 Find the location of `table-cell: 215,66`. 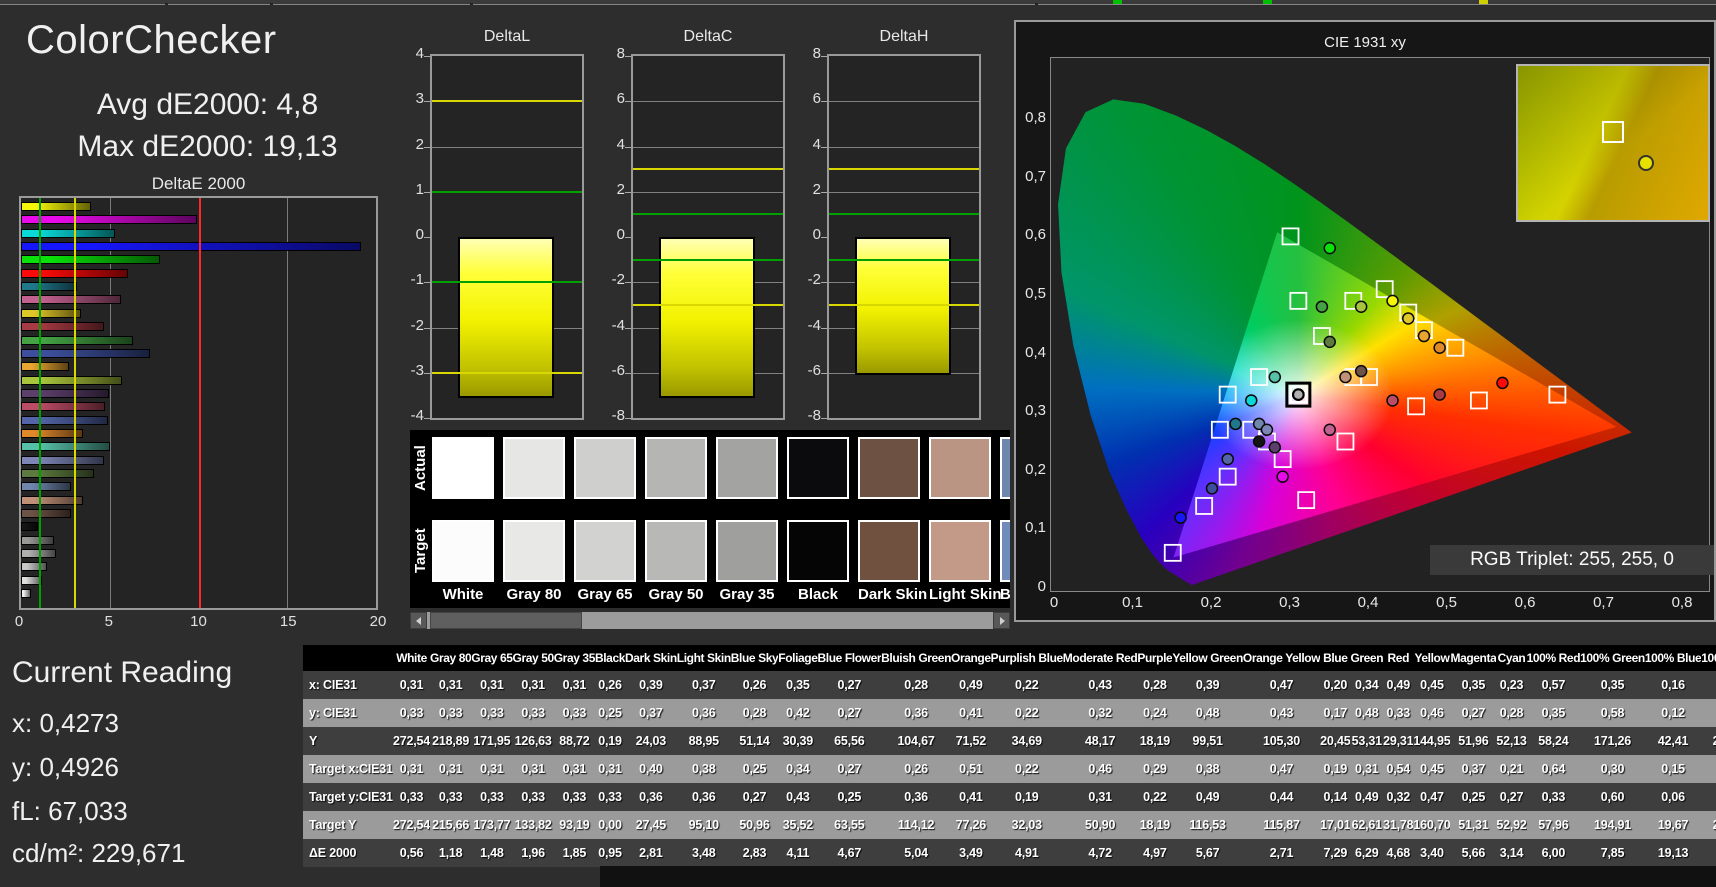

table-cell: 215,66 is located at coordinates (451, 825).